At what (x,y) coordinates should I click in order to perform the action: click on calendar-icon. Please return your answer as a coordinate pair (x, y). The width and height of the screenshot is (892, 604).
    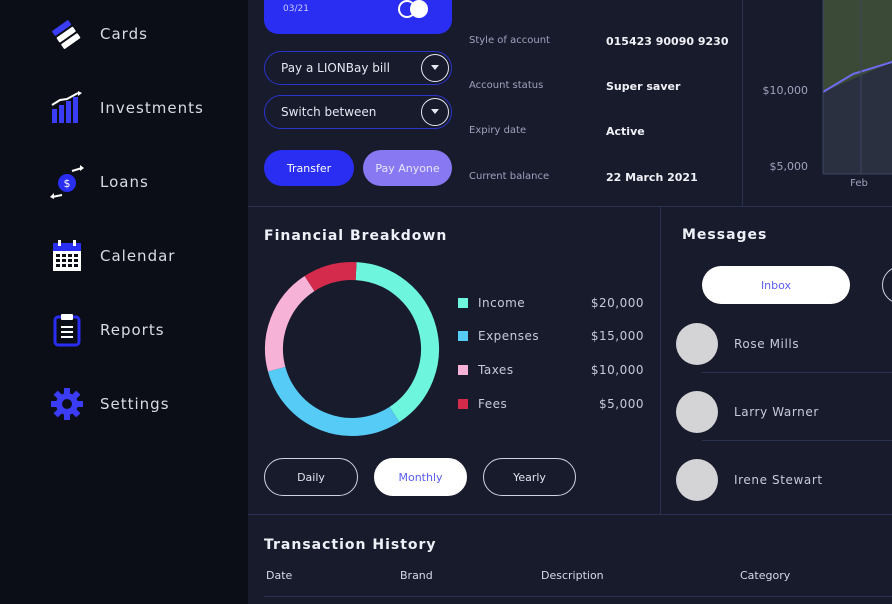
    Looking at the image, I should click on (67, 256).